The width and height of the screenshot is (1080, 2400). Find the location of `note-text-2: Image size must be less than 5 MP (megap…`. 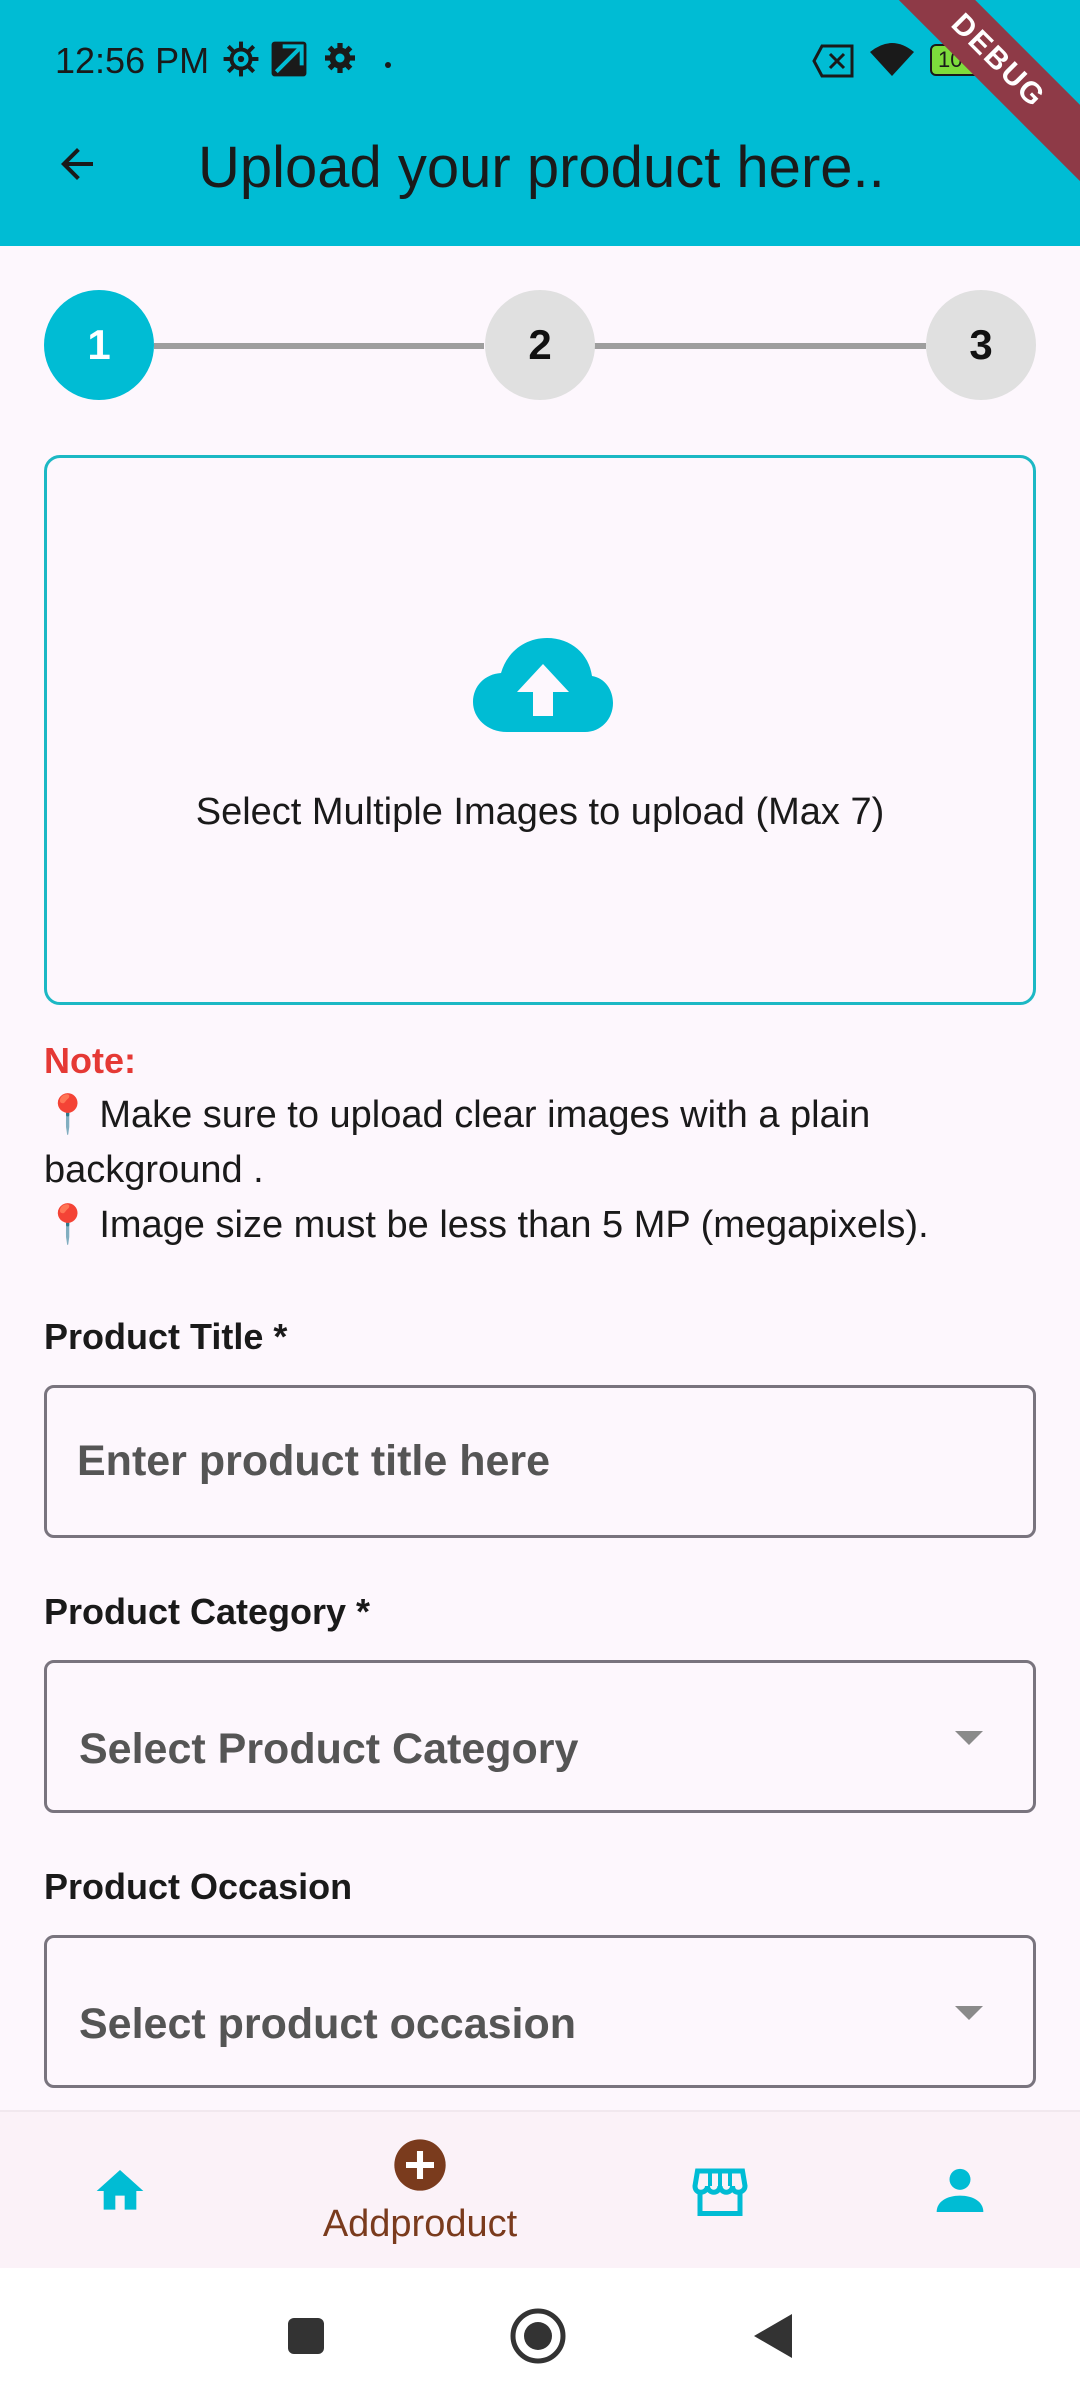

note-text-2: Image size must be less than 5 MP (megap… is located at coordinates (514, 1225).